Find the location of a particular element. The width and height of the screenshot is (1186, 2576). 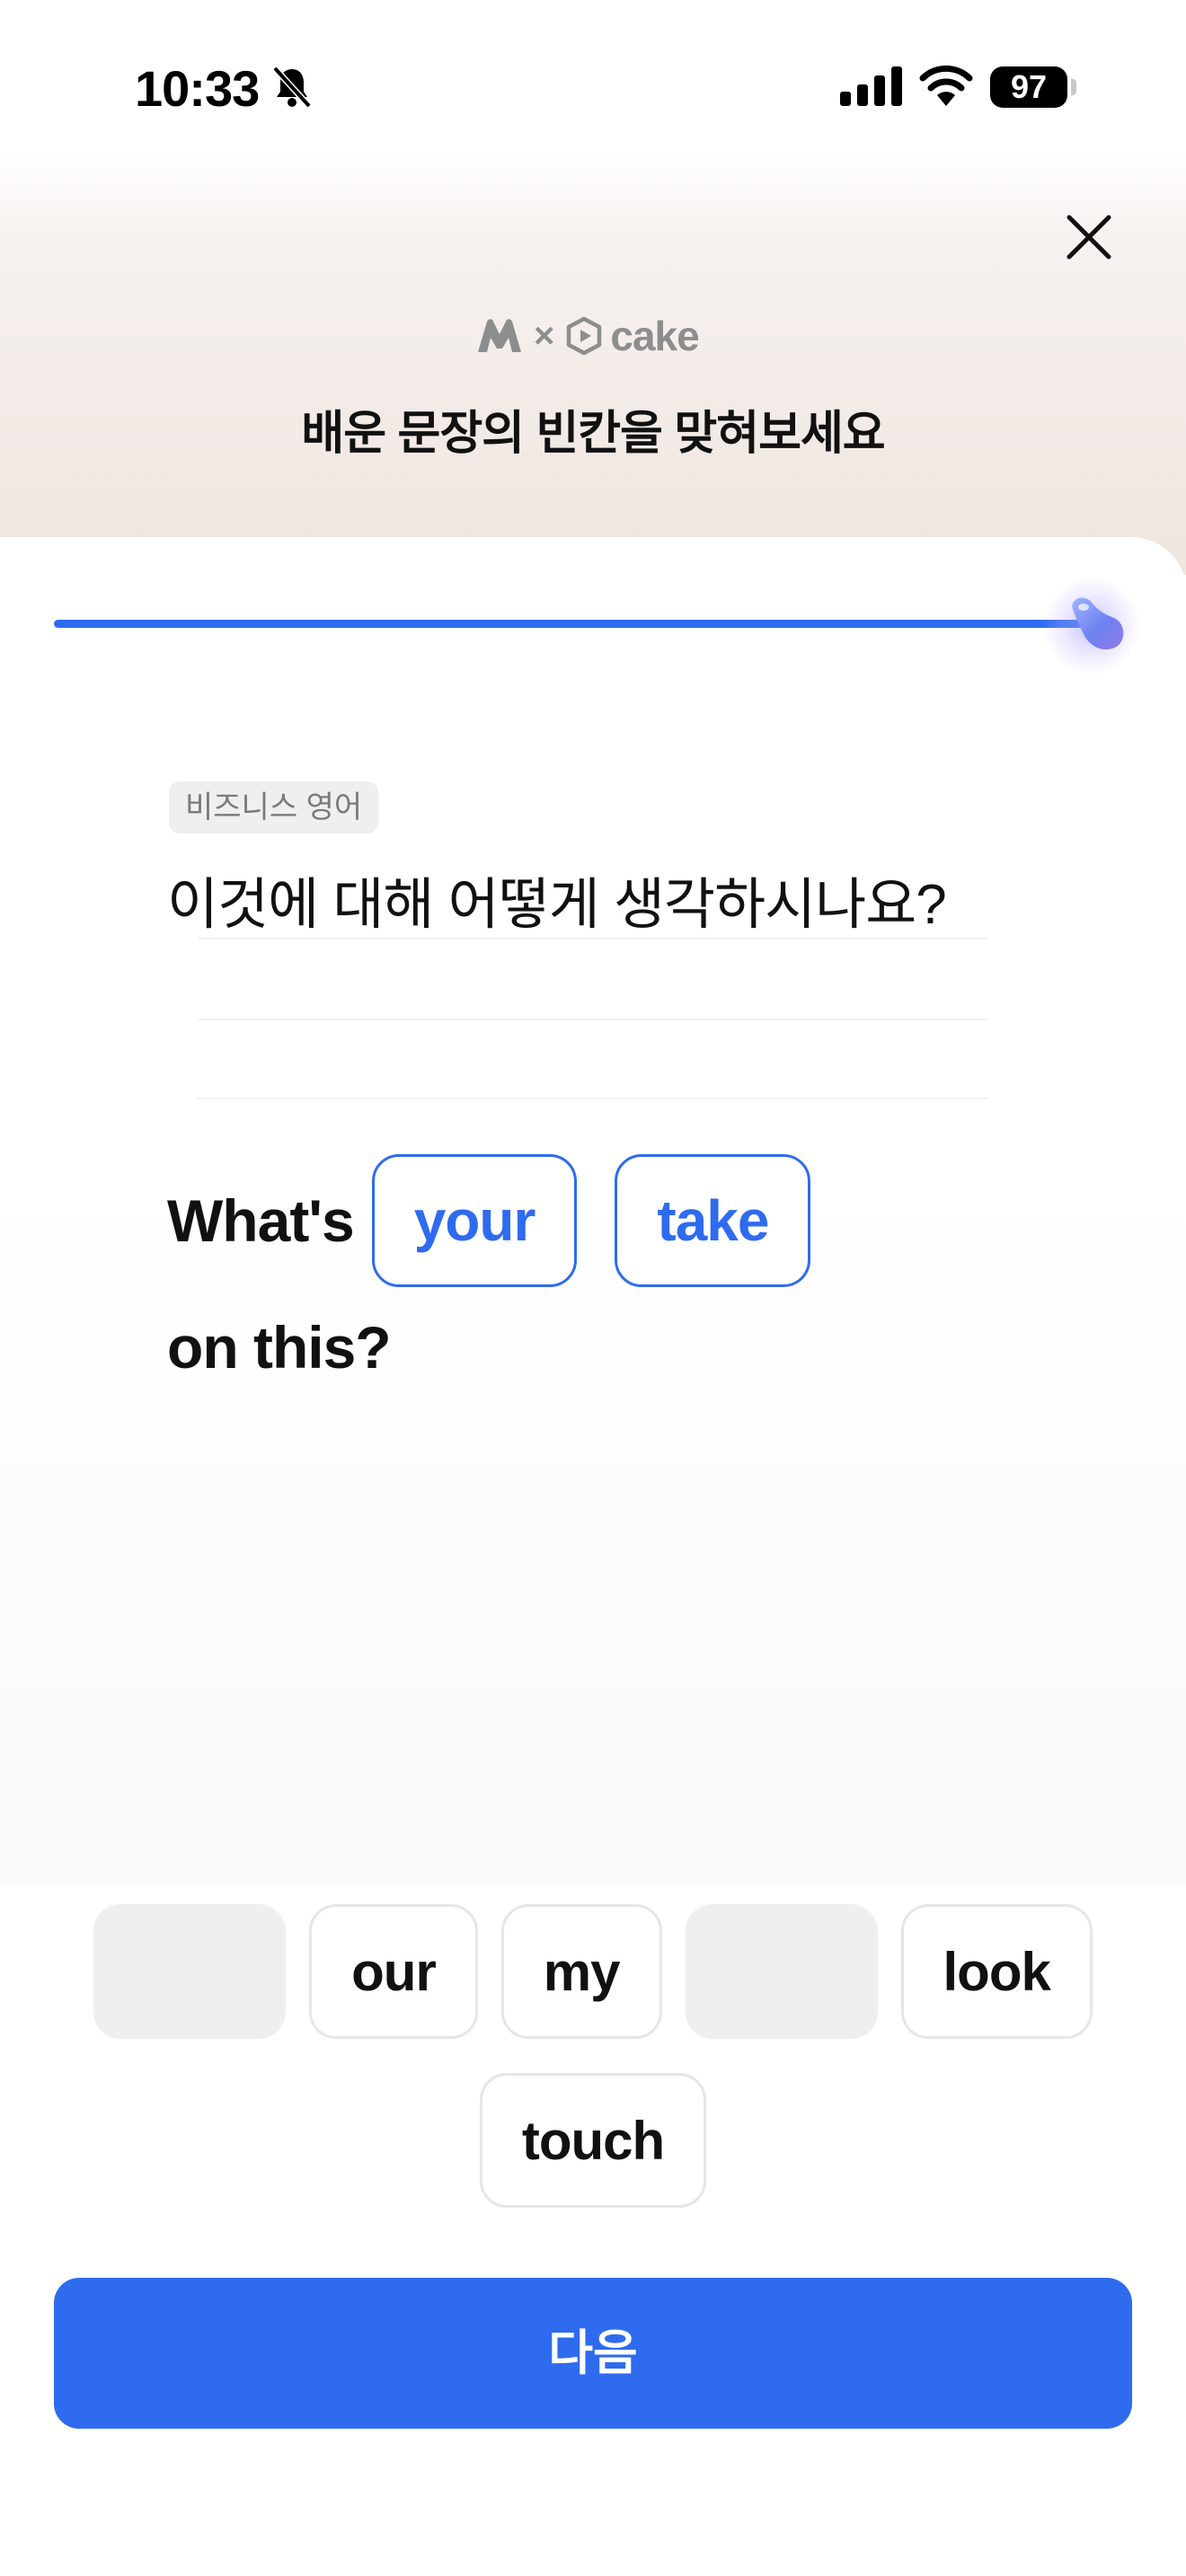

bell-muted-icon is located at coordinates (292, 87).